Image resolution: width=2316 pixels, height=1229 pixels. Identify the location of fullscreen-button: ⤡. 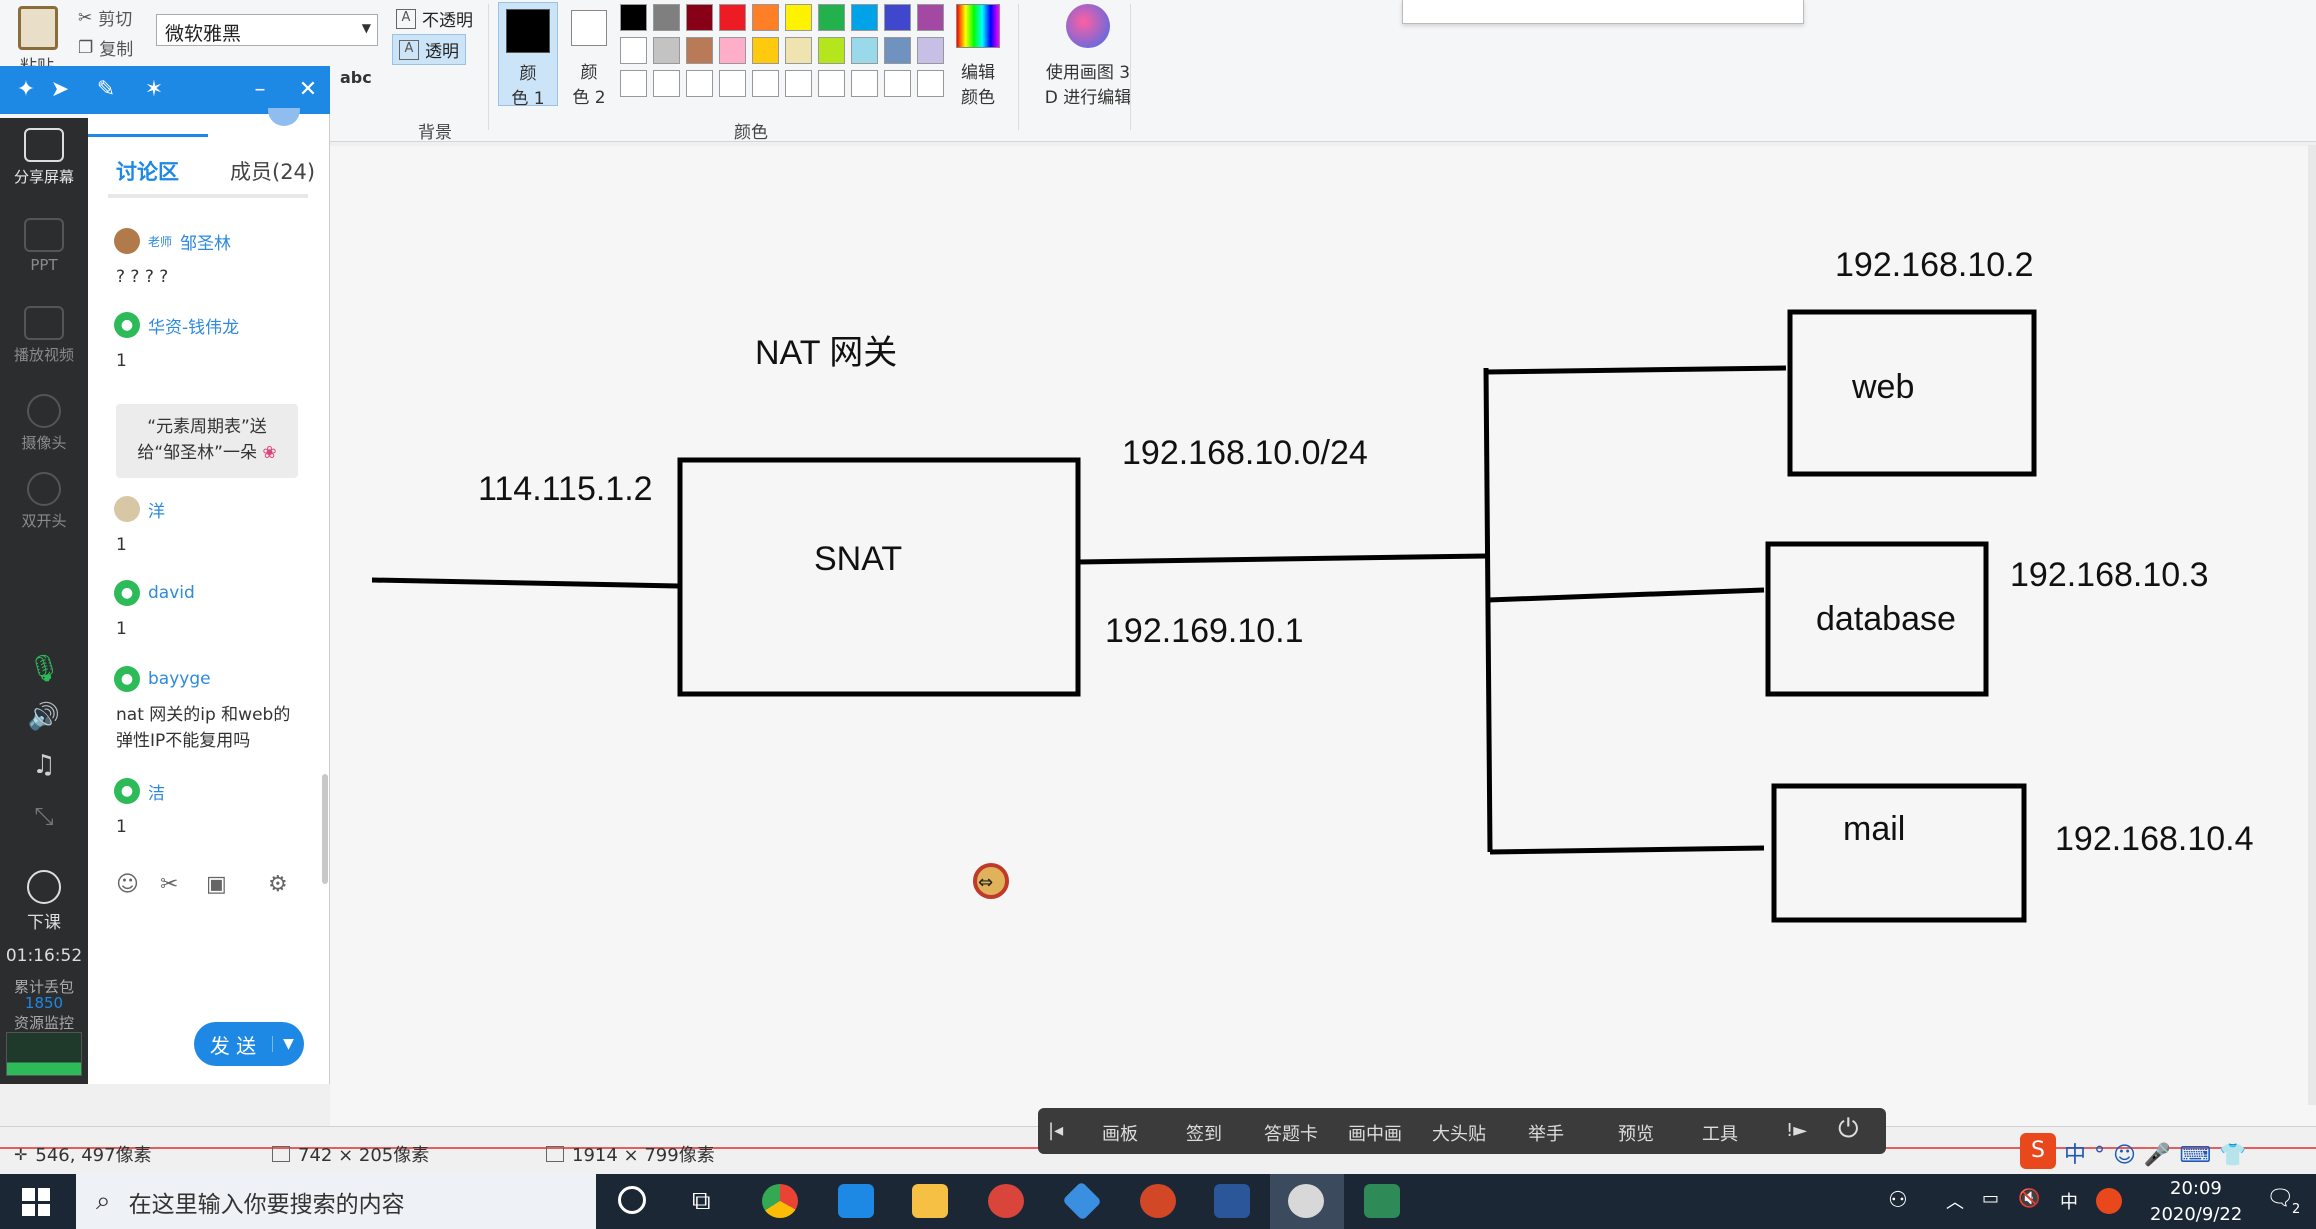
(44, 816).